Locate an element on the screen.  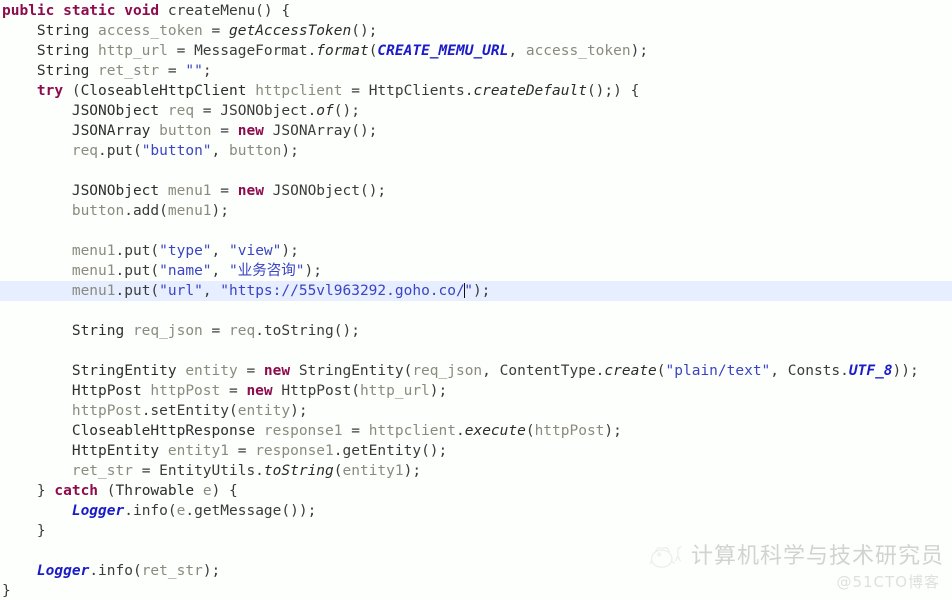
token-class: MessageFormat. is located at coordinates (255, 51).